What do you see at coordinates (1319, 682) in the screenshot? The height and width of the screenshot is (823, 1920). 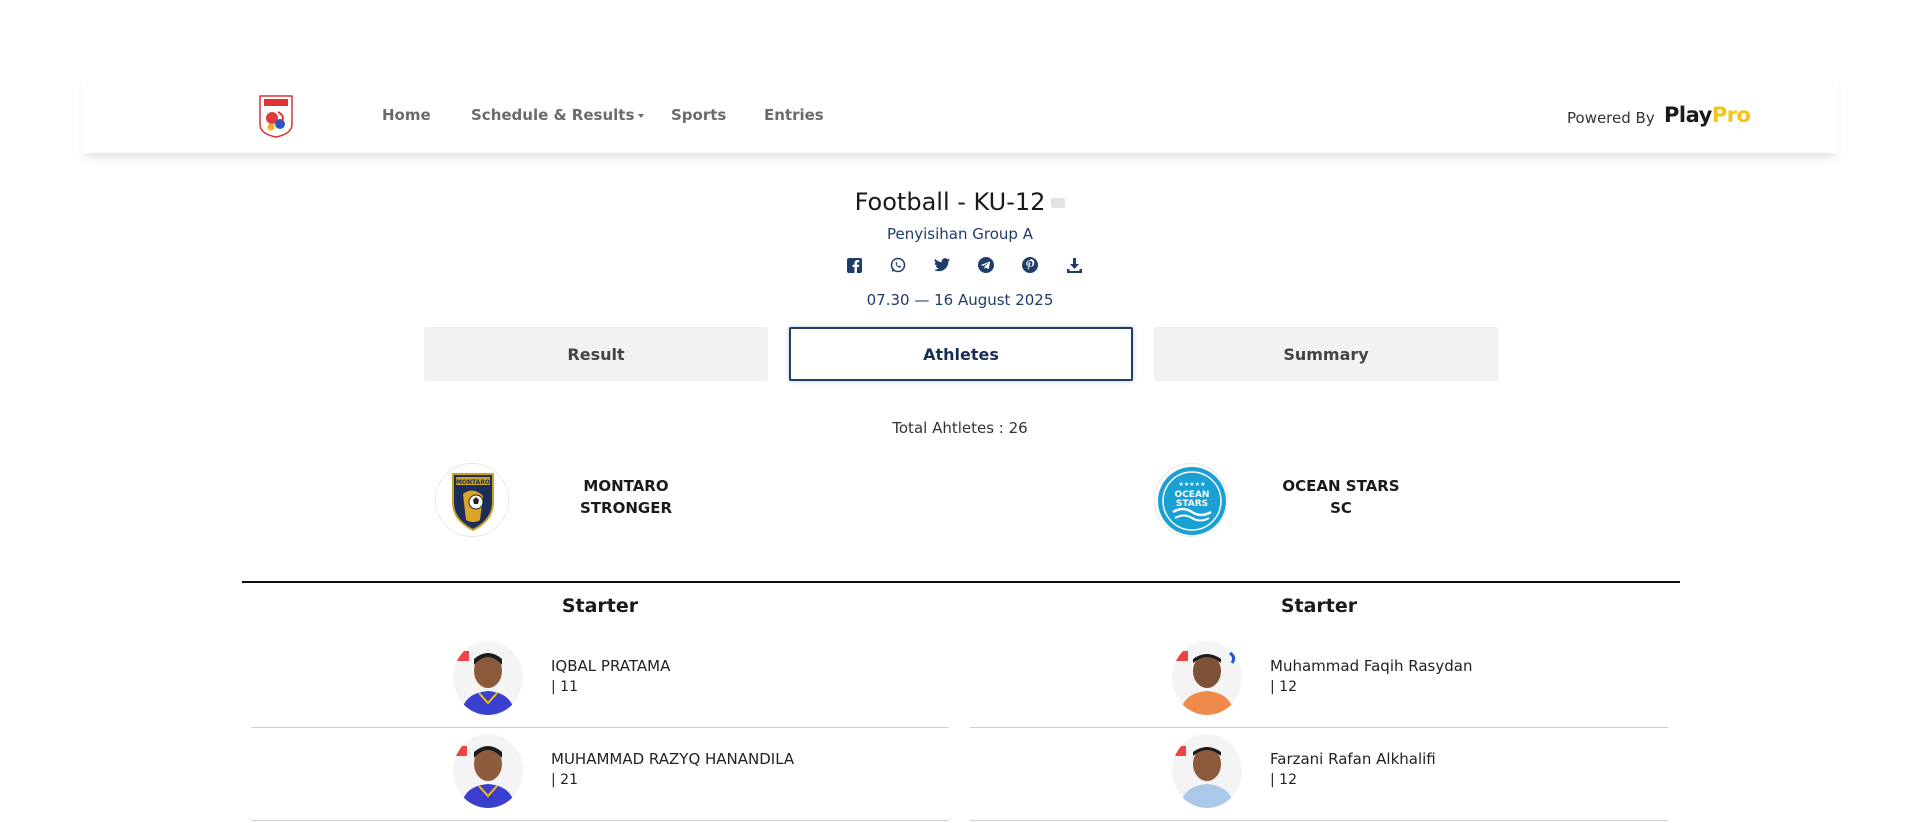 I see `athlete-row: Muhammad Faqih Rasydan | 12` at bounding box center [1319, 682].